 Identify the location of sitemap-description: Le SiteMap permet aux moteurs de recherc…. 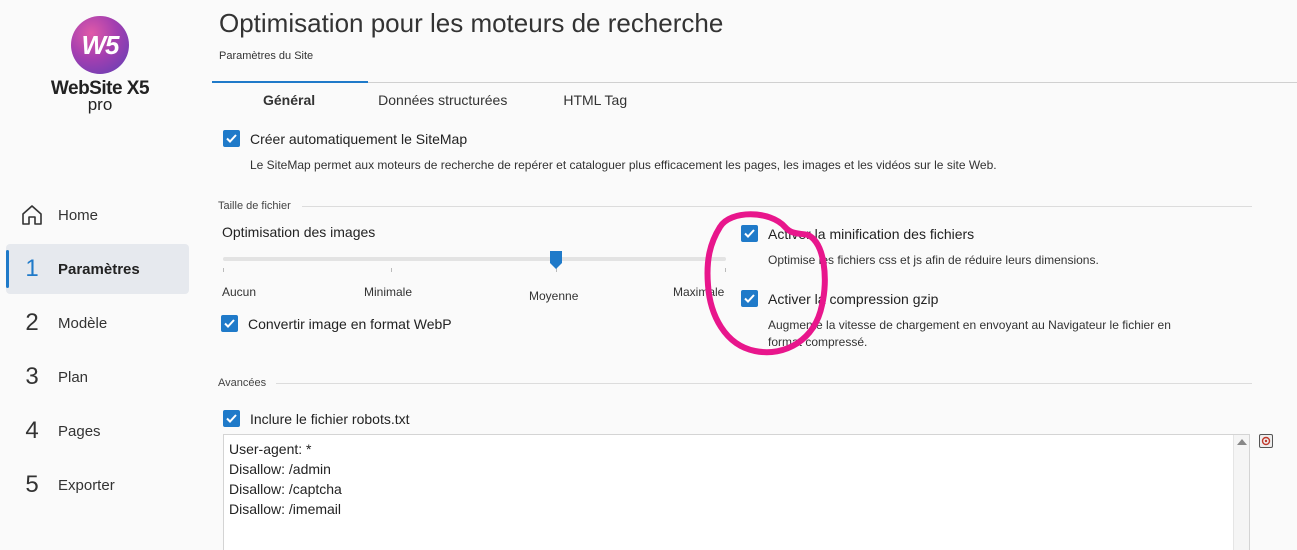
(623, 165).